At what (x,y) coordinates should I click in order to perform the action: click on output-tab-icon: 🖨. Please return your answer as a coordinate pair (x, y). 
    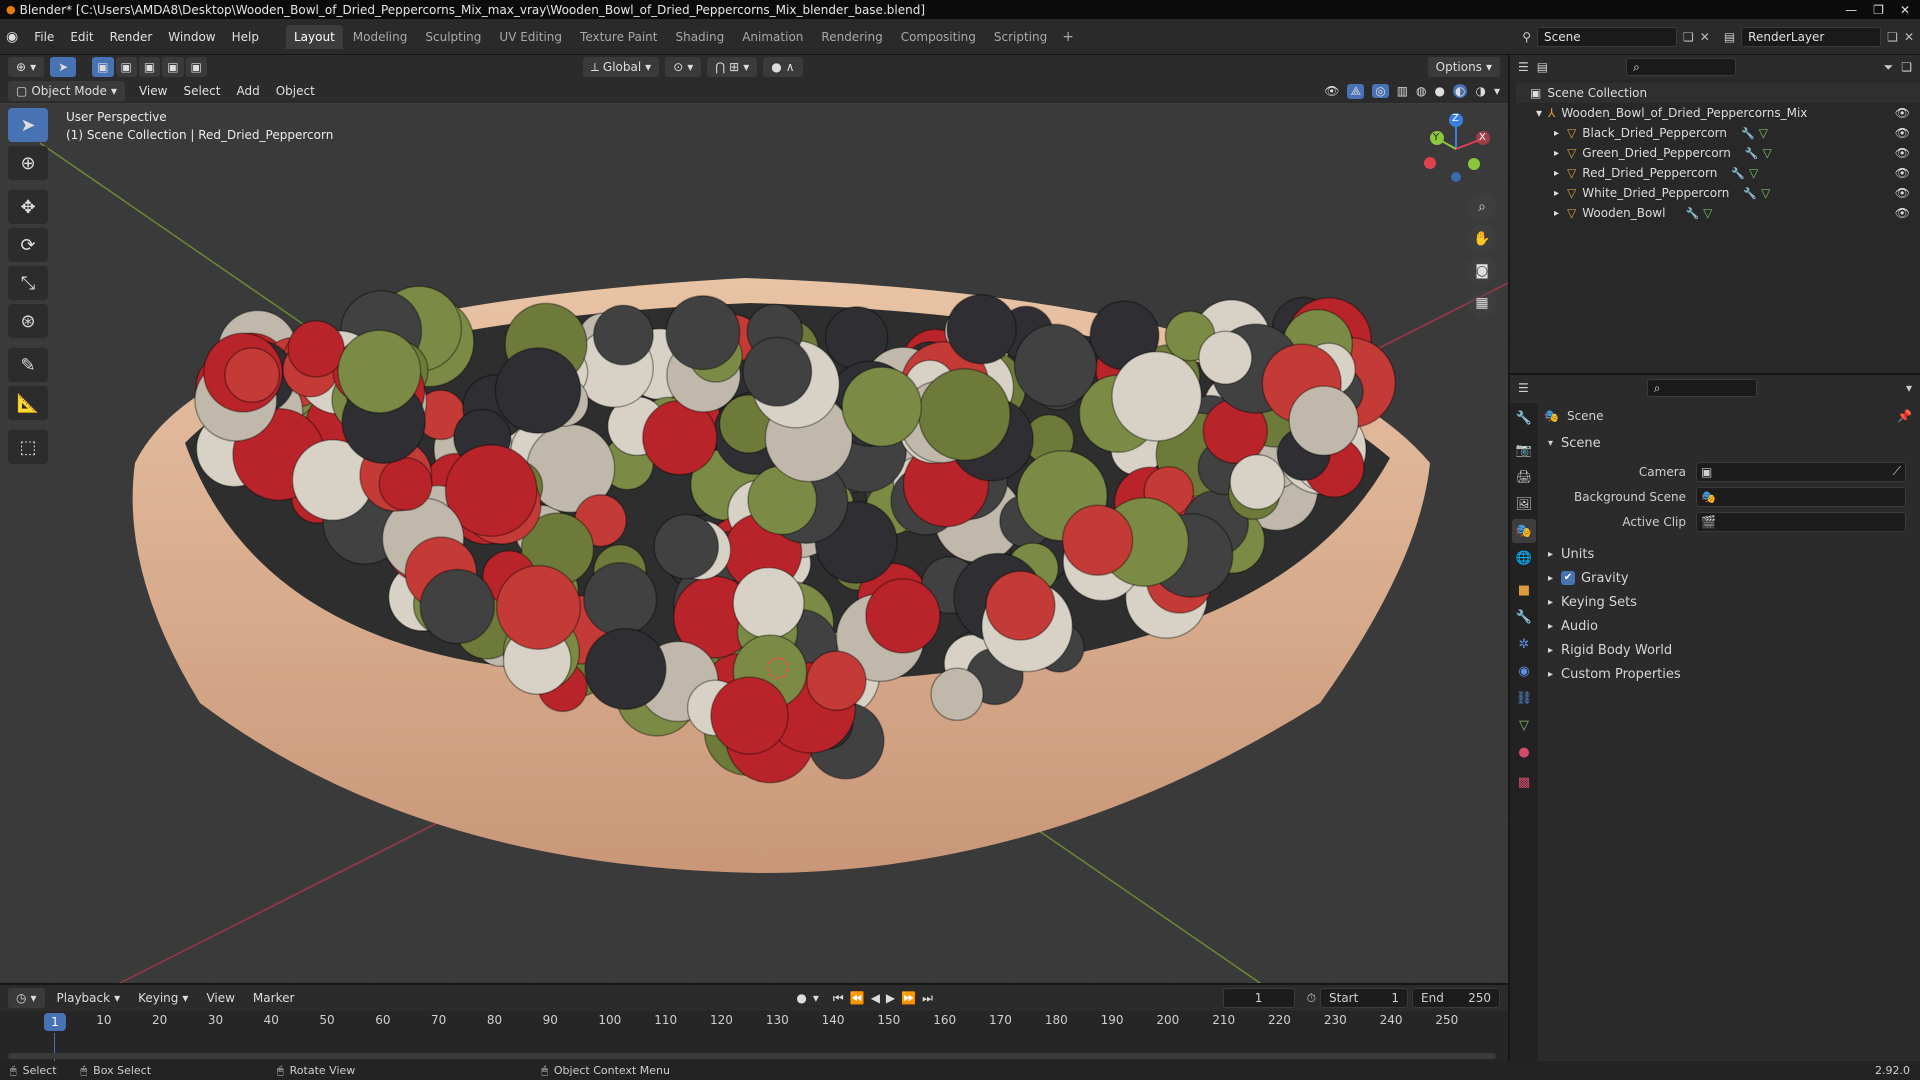
    Looking at the image, I should click on (1524, 477).